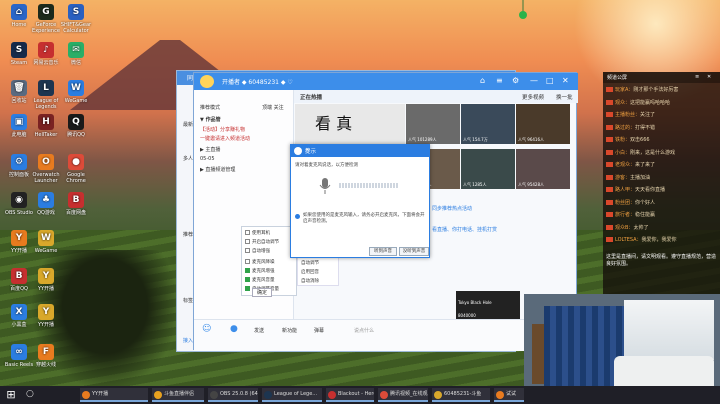 The width and height of the screenshot is (720, 404). I want to click on video-thumb: 人气 101289人, so click(433, 124).